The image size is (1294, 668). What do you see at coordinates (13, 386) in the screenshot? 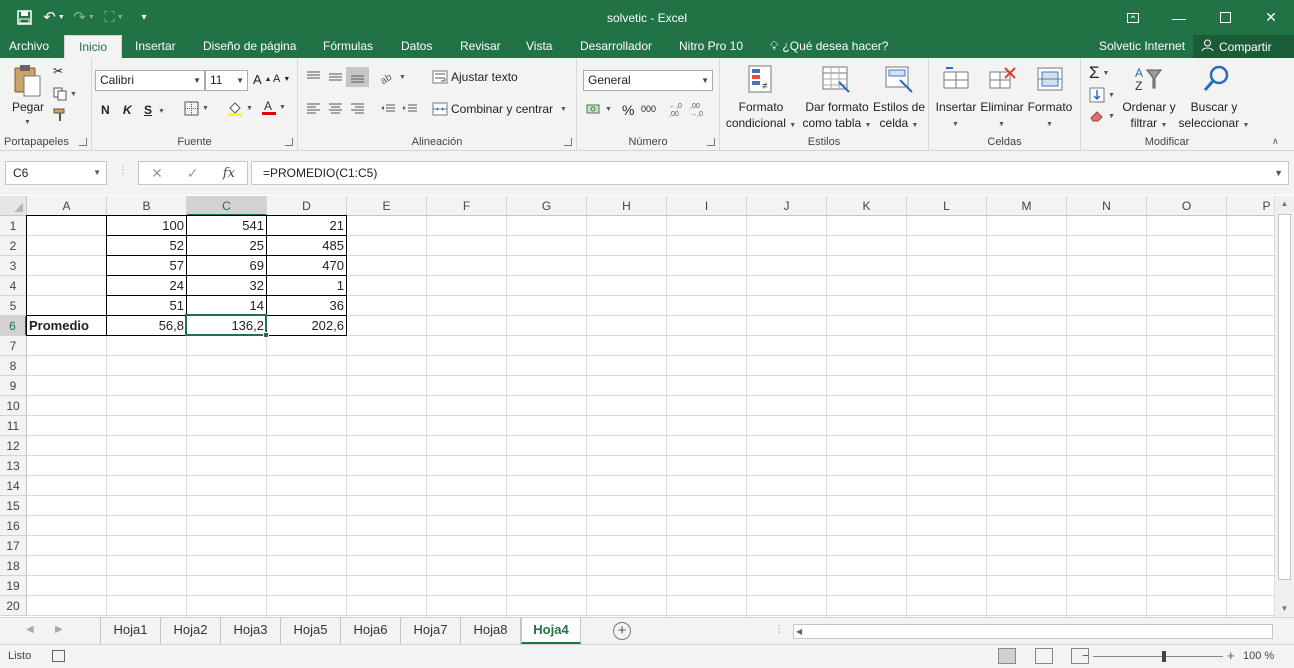
I see `row-header-9: 9` at bounding box center [13, 386].